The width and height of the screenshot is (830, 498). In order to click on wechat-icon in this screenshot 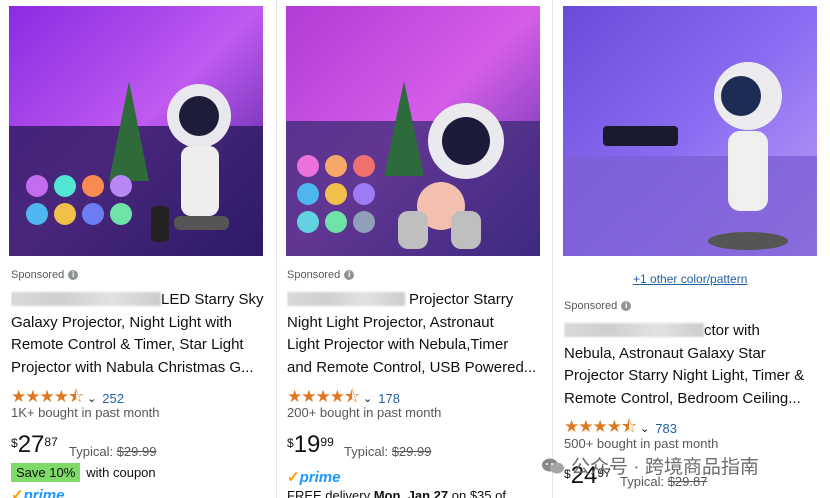, I will do `click(553, 465)`.